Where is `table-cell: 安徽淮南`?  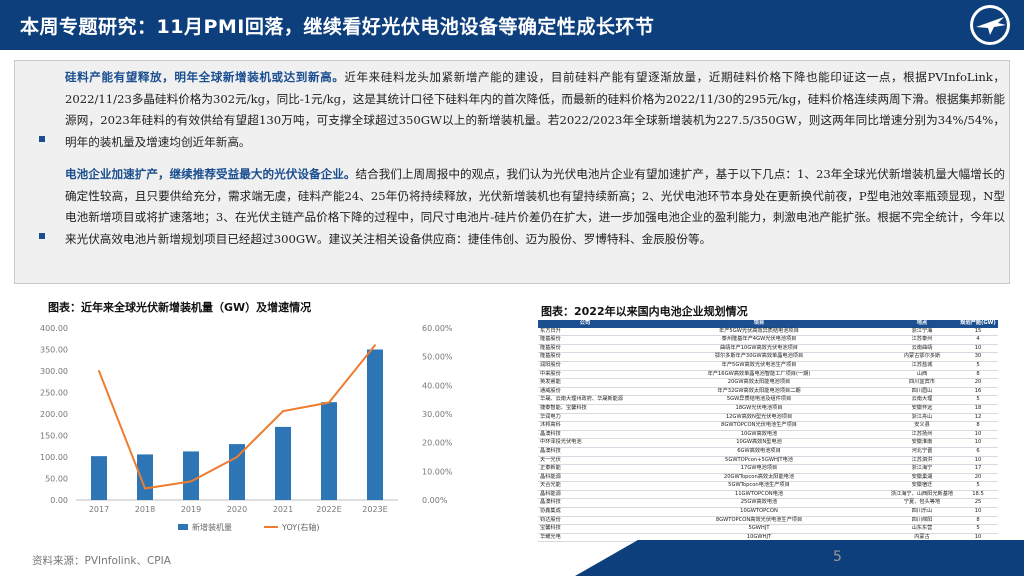
table-cell: 安徽淮南 is located at coordinates (922, 443).